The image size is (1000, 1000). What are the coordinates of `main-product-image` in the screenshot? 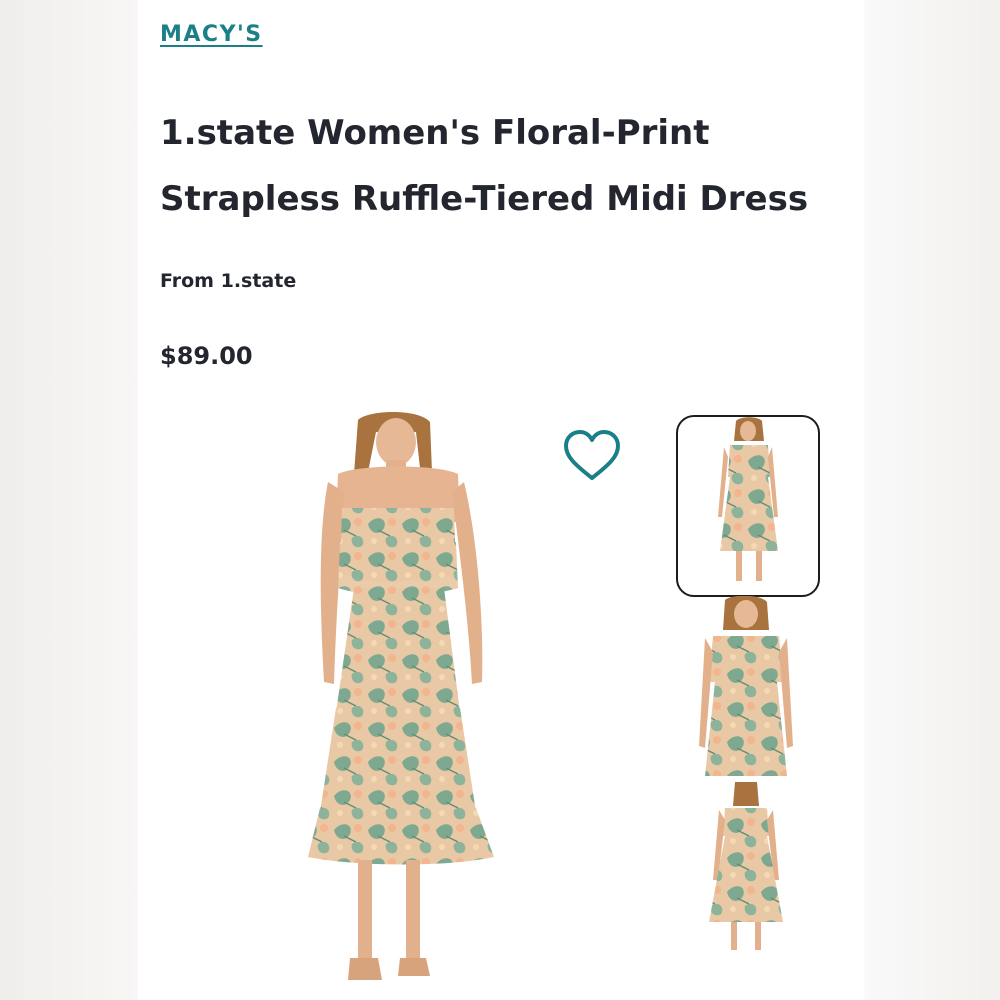 It's located at (418, 702).